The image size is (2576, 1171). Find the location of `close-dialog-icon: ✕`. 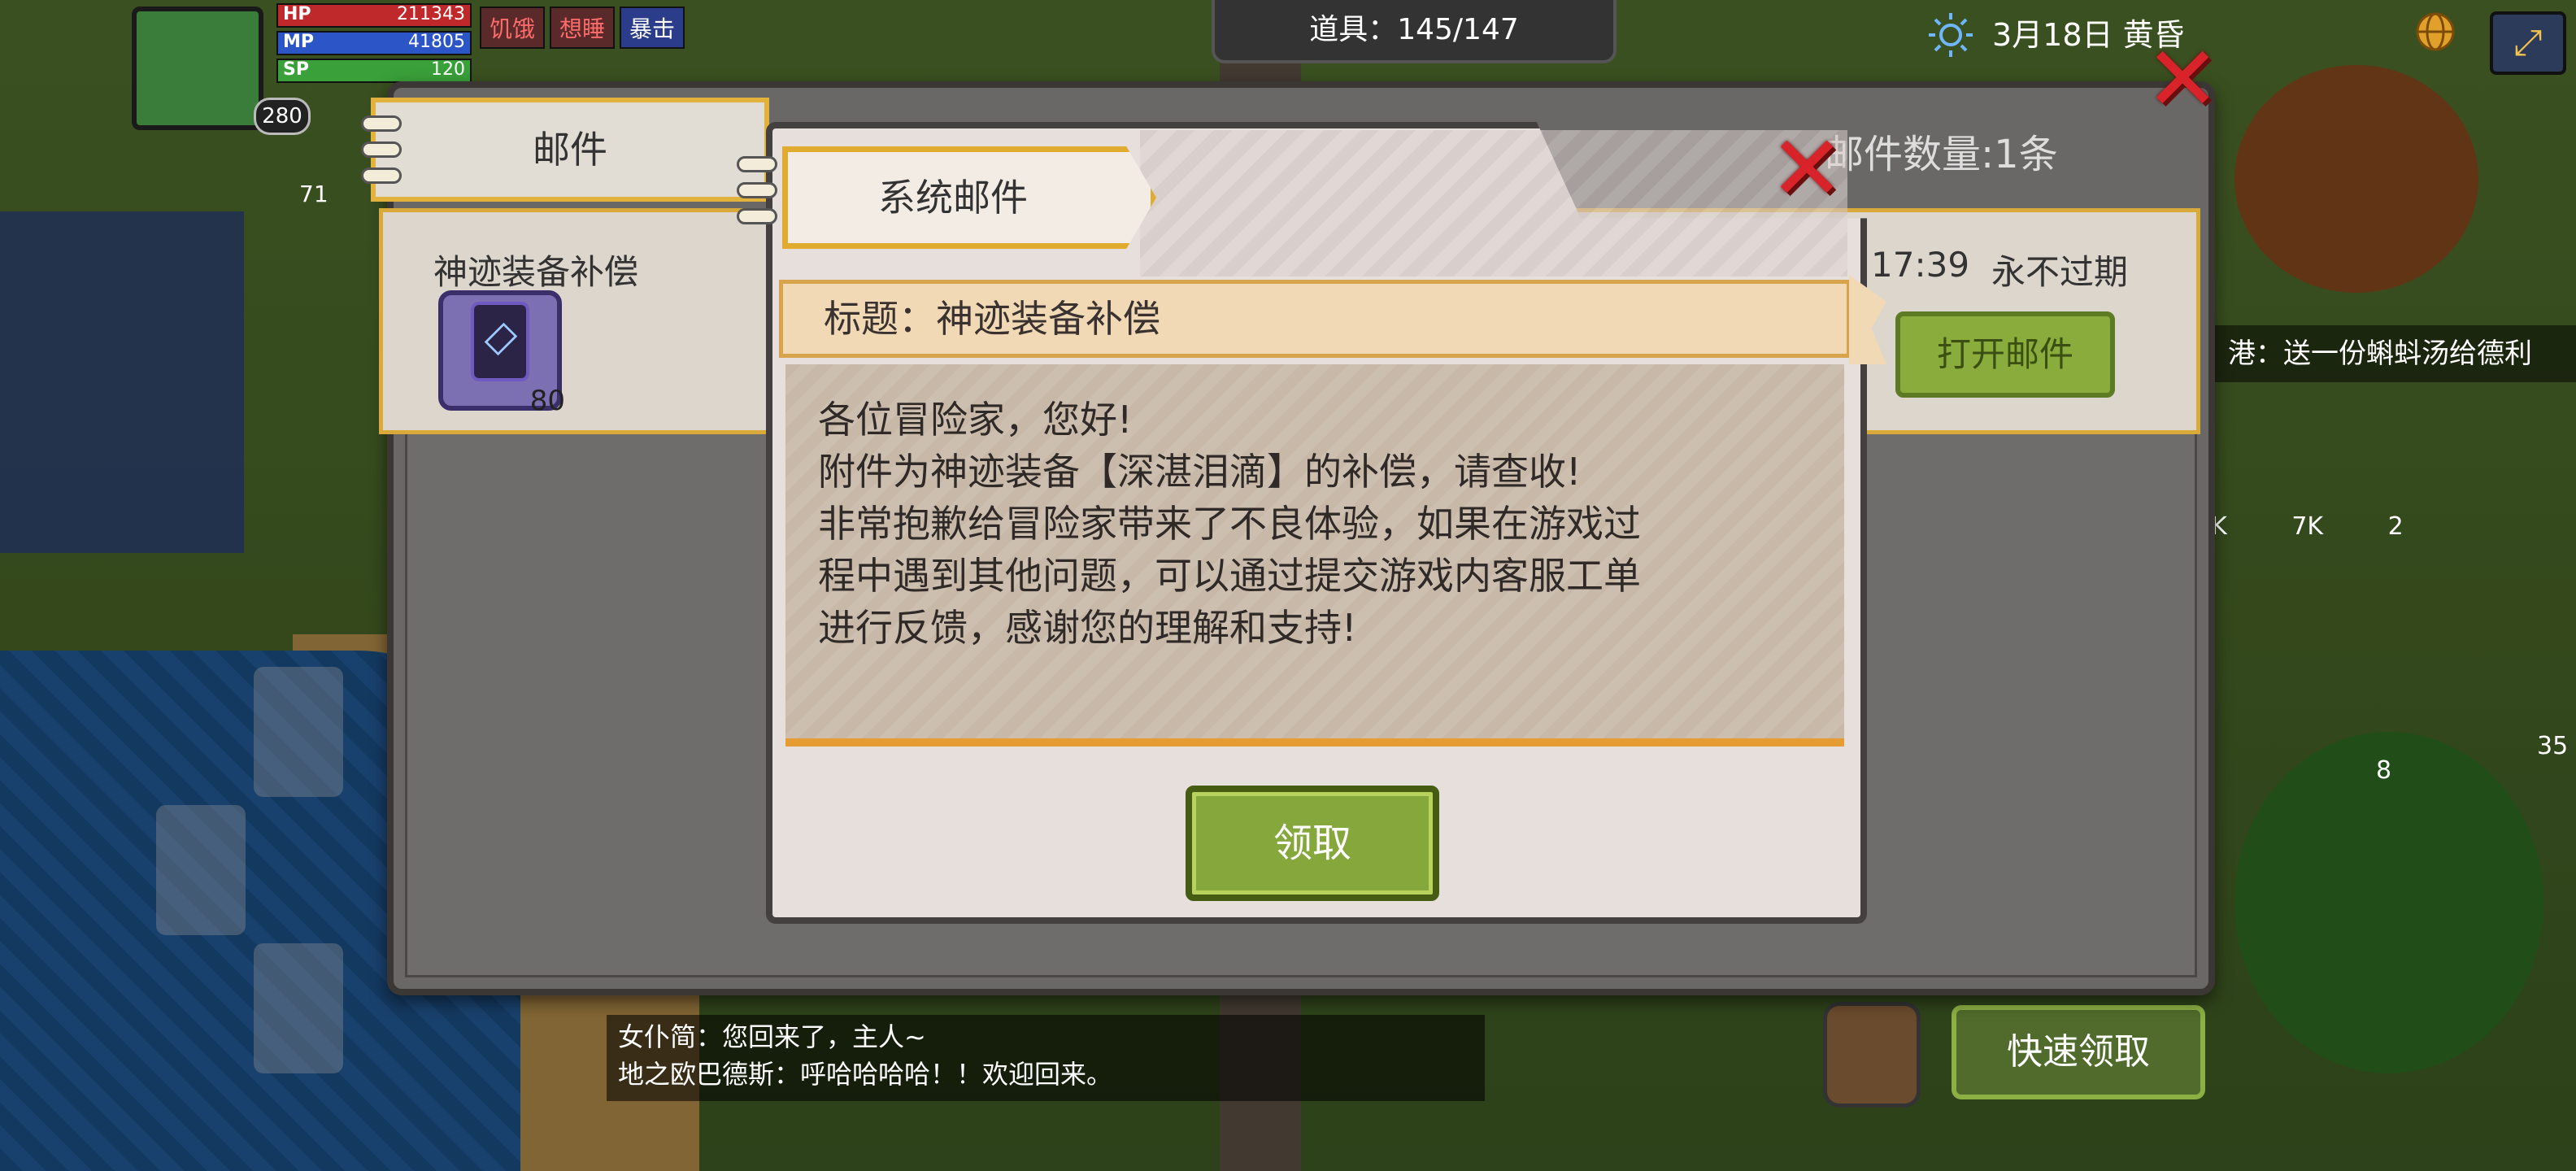

close-dialog-icon: ✕ is located at coordinates (1807, 168).